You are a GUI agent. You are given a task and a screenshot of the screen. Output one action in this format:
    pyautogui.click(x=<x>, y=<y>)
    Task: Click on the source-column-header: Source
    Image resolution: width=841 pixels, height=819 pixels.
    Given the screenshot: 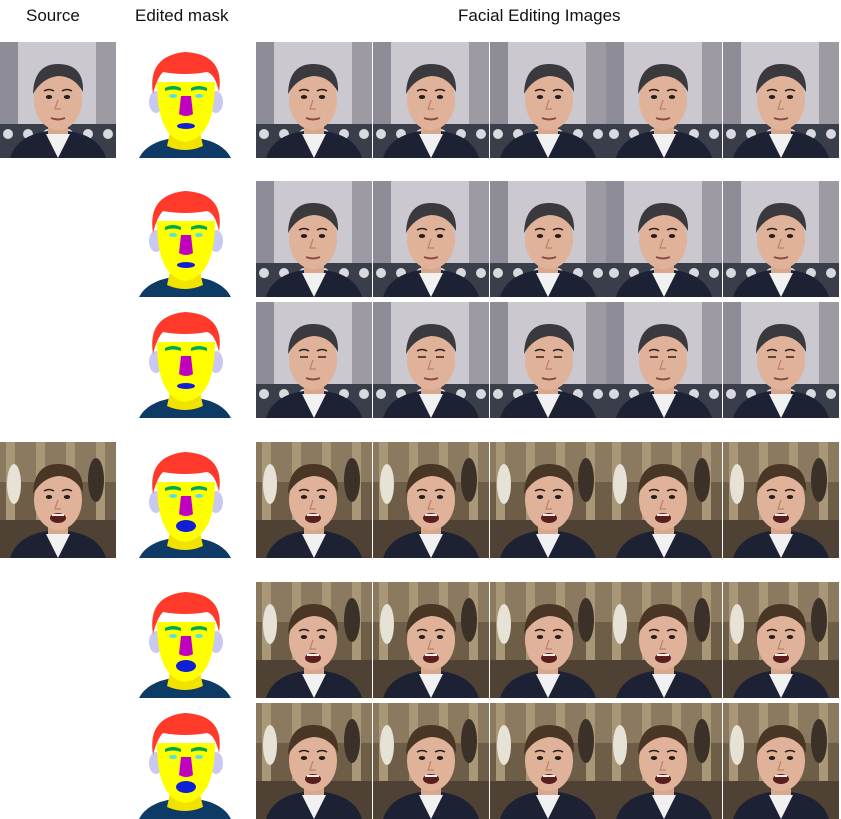 What is the action you would take?
    pyautogui.click(x=53, y=15)
    